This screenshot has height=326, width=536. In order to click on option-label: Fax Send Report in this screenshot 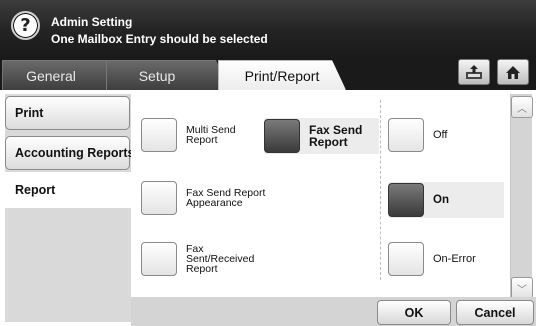, I will do `click(336, 136)`.